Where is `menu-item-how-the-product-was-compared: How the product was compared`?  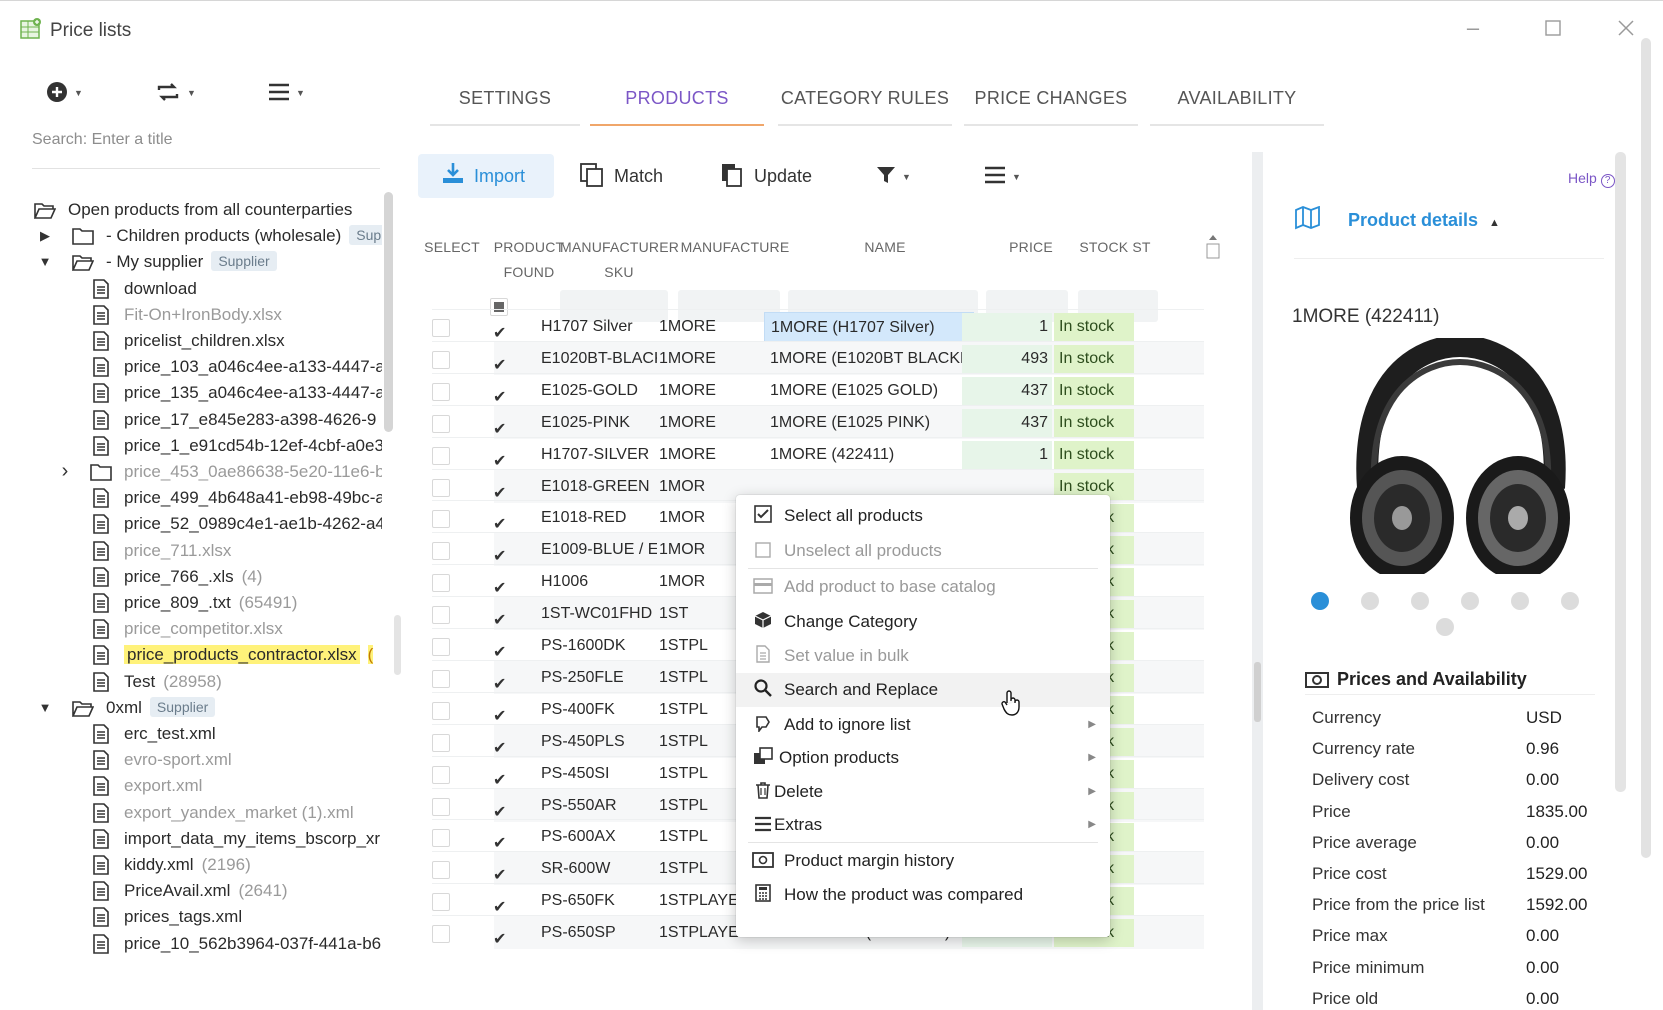
menu-item-how-the-product-was-compared: How the product was compared is located at coordinates (923, 895).